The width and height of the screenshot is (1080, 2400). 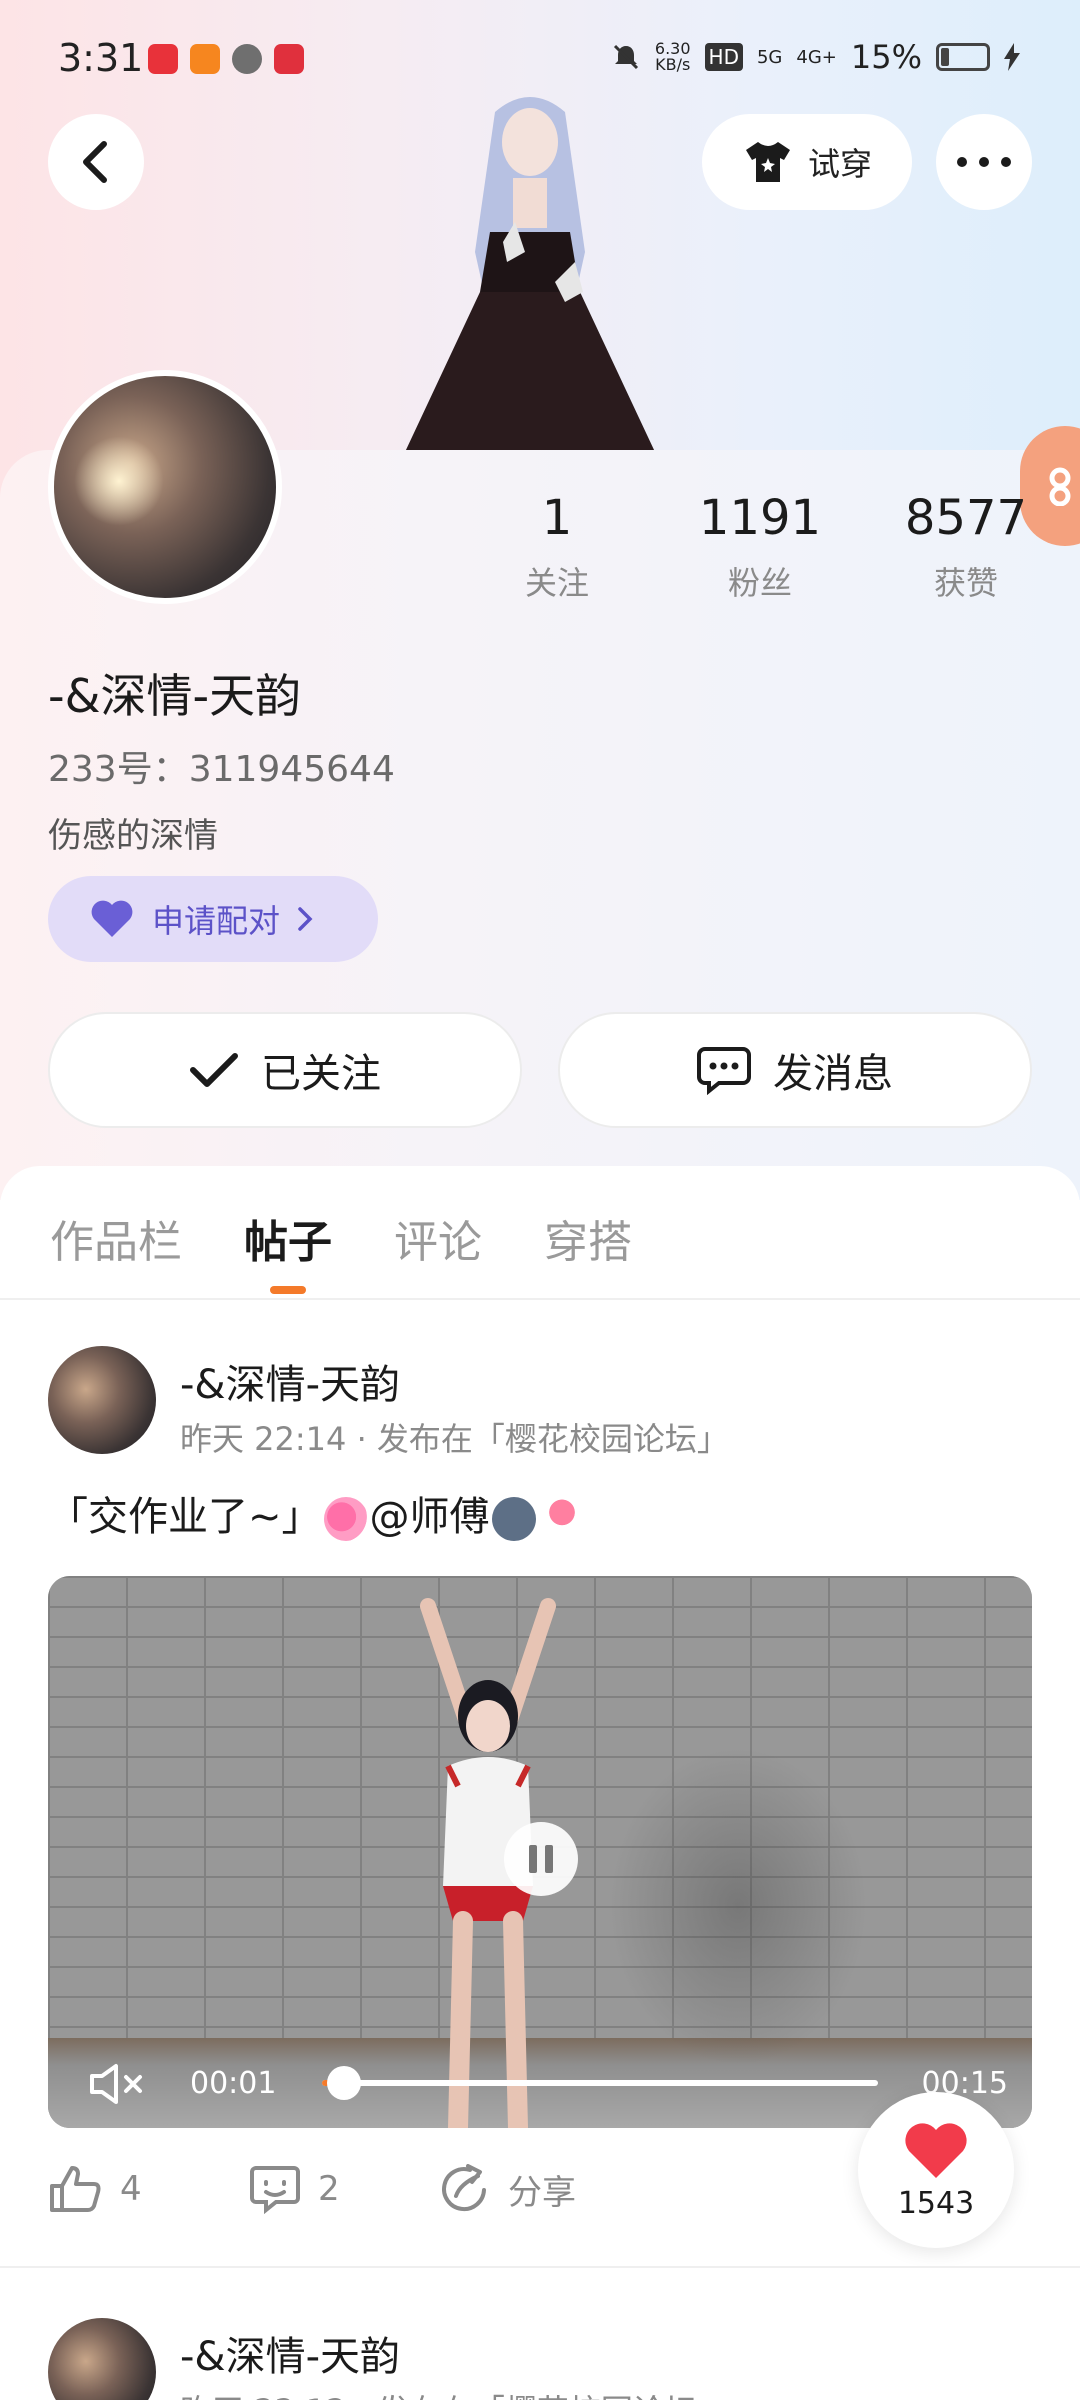 What do you see at coordinates (588, 1238) in the screenshot?
I see `tab-outfits: 穿搭` at bounding box center [588, 1238].